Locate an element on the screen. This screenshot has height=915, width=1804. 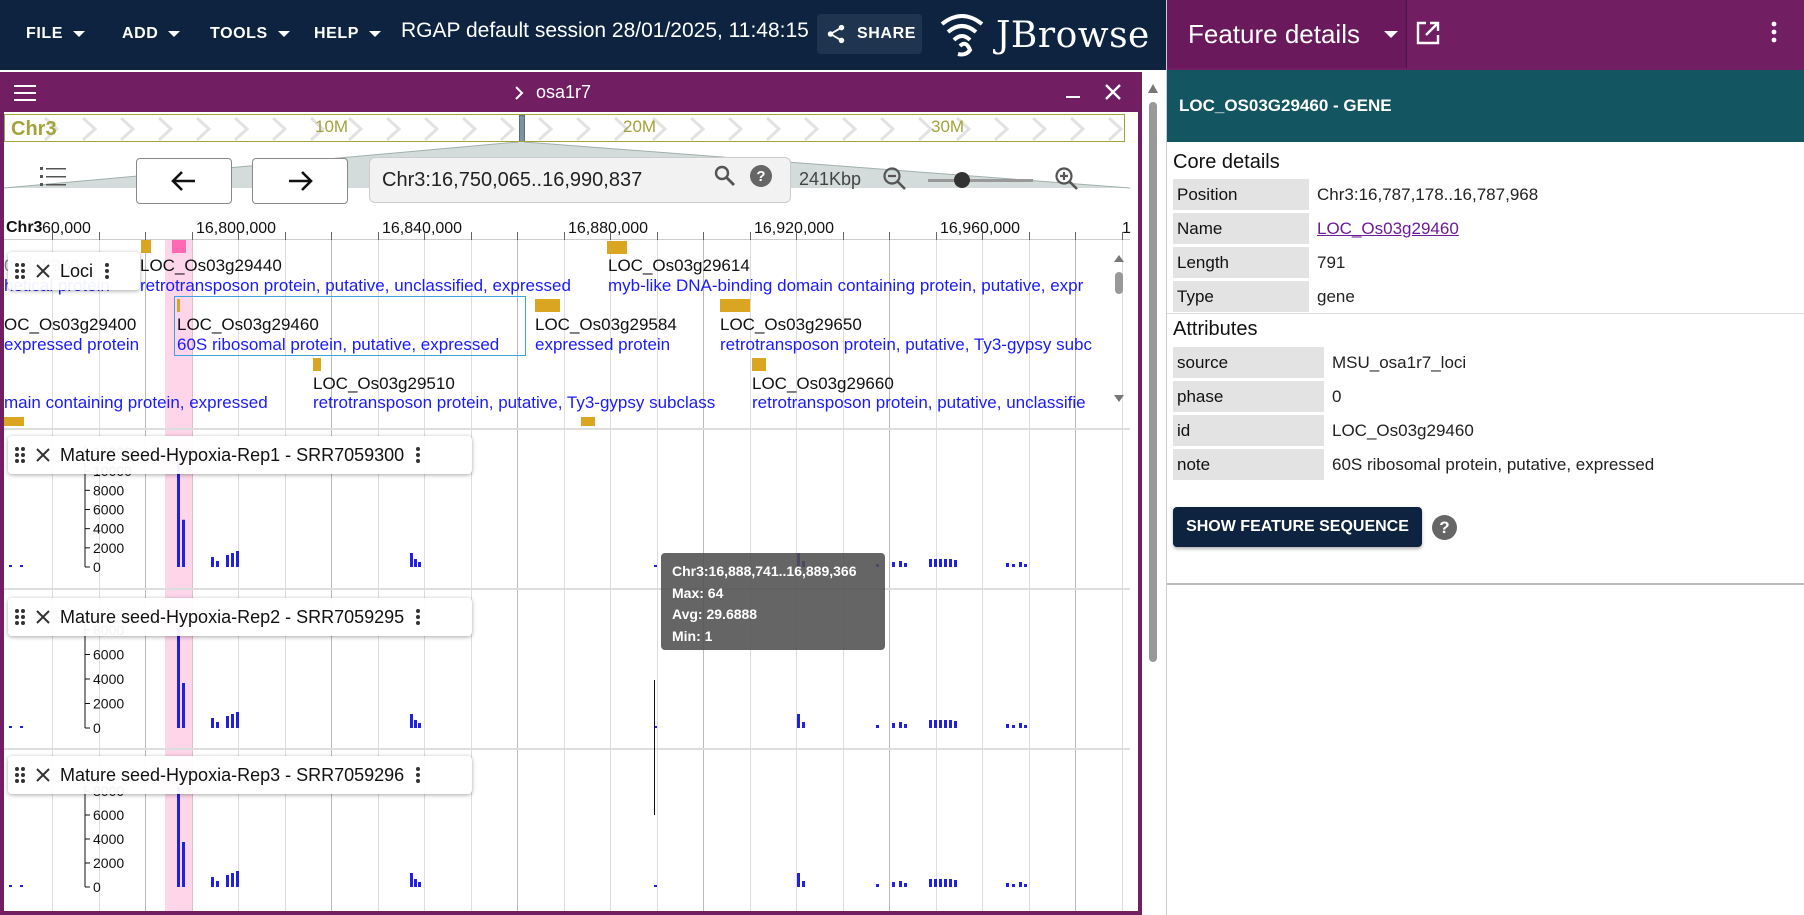
ruler-tick-label: 16,960,000 is located at coordinates (980, 228).